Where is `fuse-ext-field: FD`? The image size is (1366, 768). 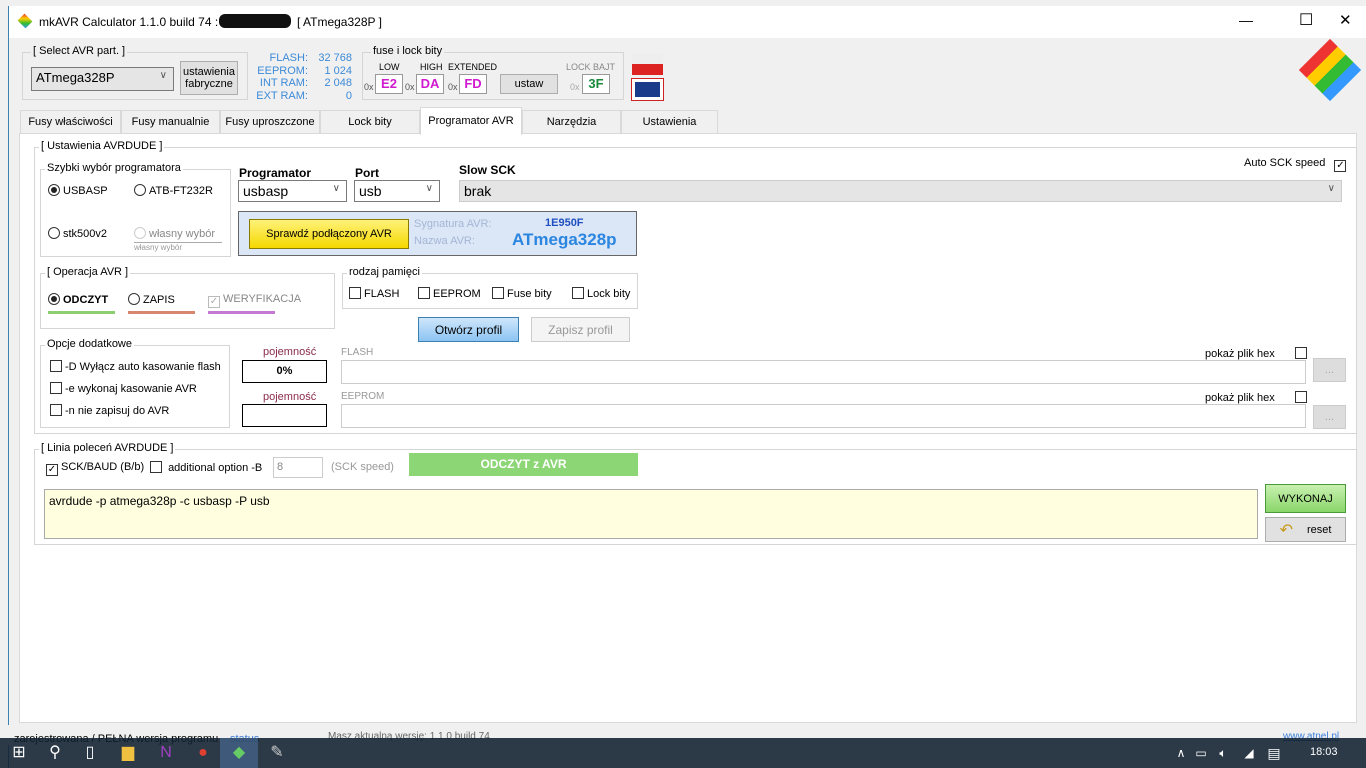
fuse-ext-field: FD is located at coordinates (473, 84).